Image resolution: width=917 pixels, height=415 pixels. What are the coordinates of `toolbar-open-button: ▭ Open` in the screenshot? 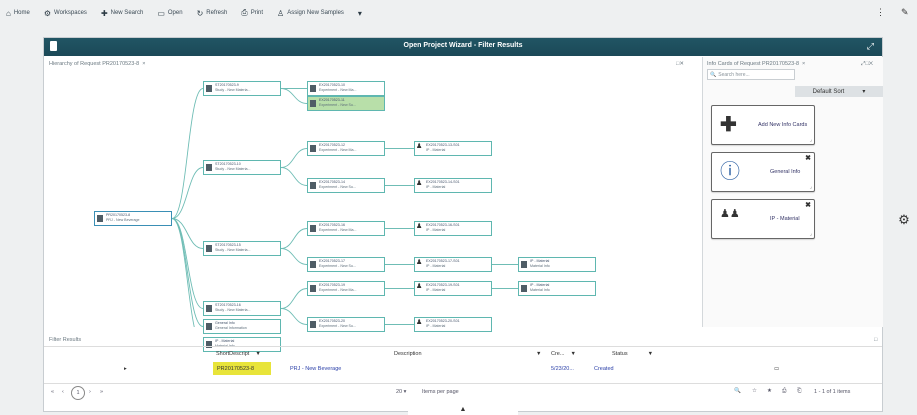 It's located at (169, 13).